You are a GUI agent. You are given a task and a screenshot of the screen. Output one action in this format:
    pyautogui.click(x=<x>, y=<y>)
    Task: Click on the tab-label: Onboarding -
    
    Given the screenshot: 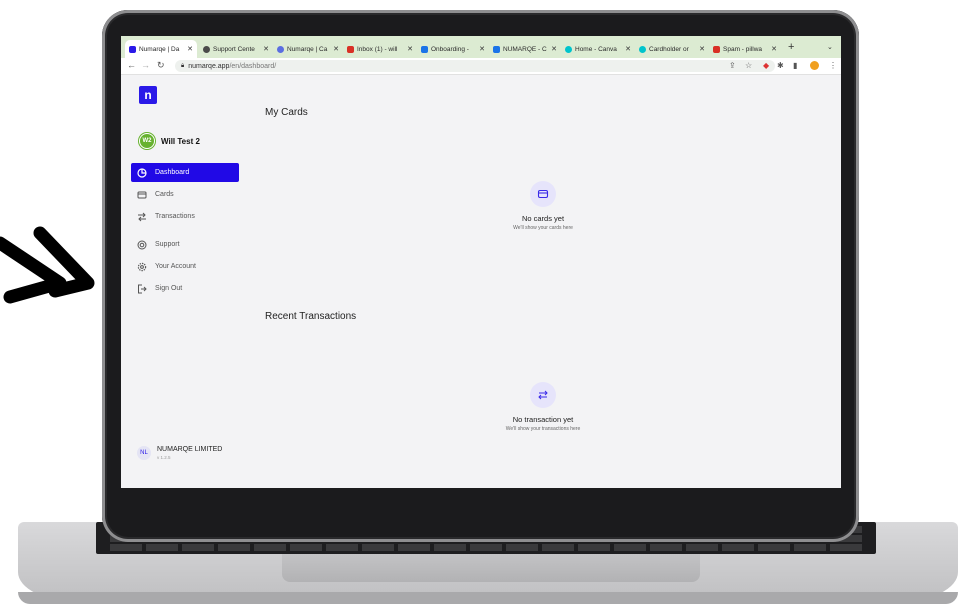 What is the action you would take?
    pyautogui.click(x=450, y=49)
    